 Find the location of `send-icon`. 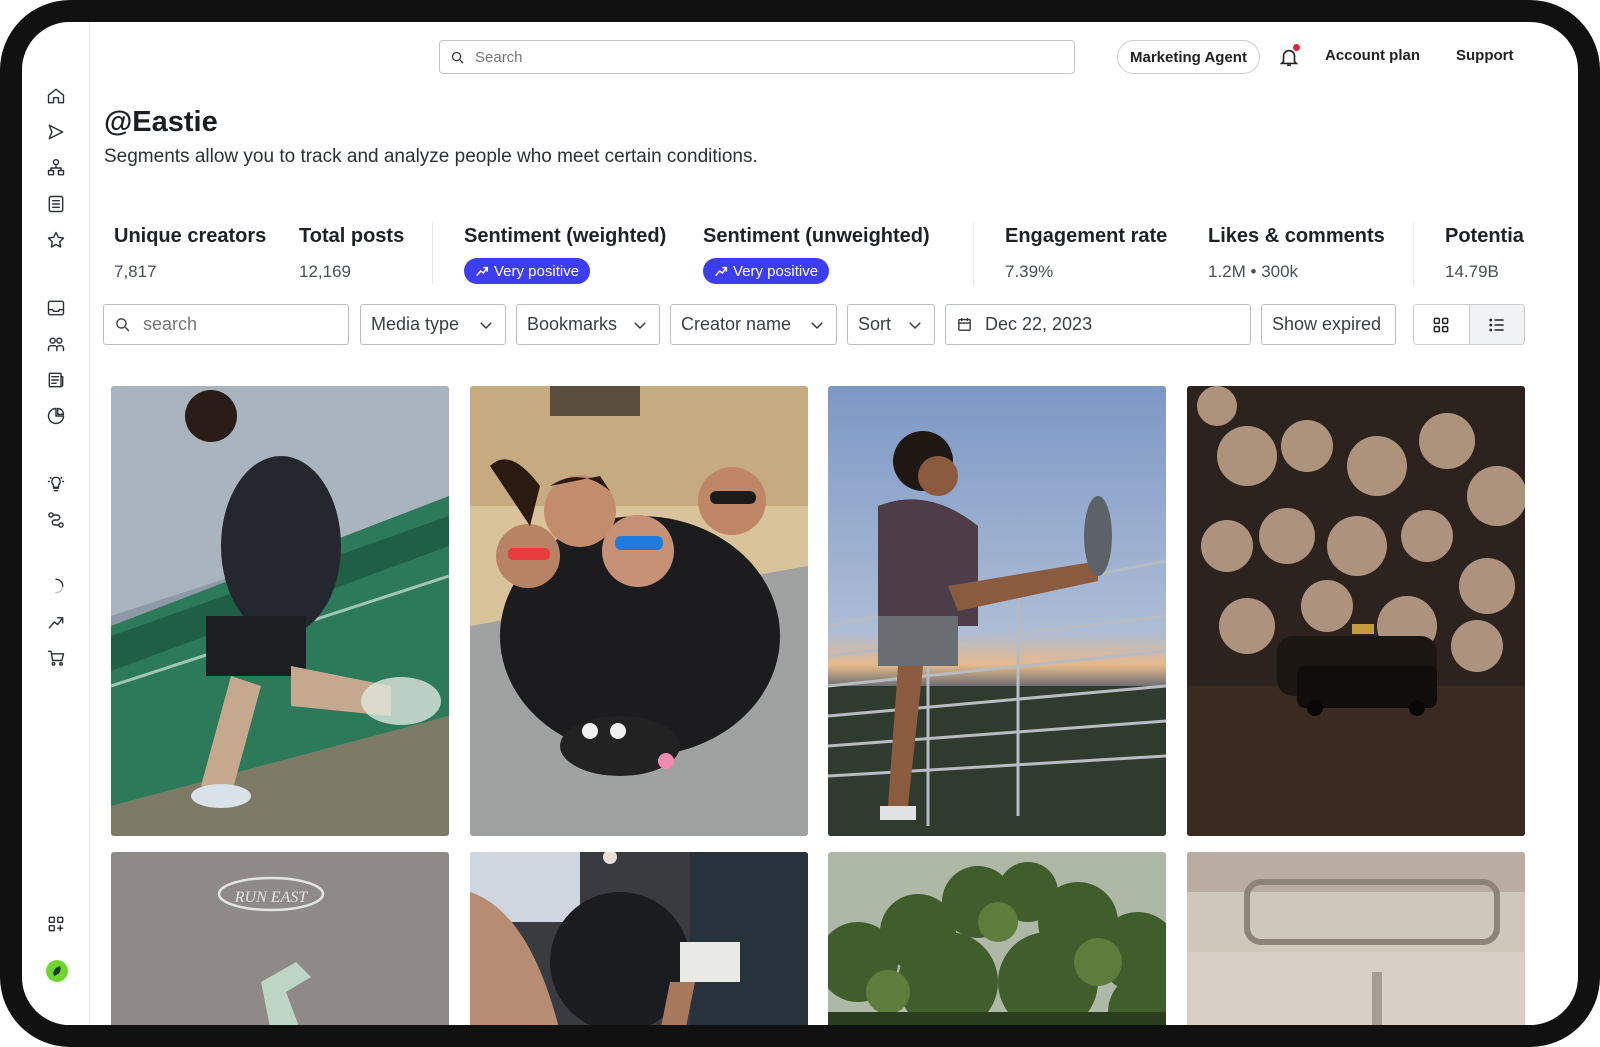

send-icon is located at coordinates (56, 132).